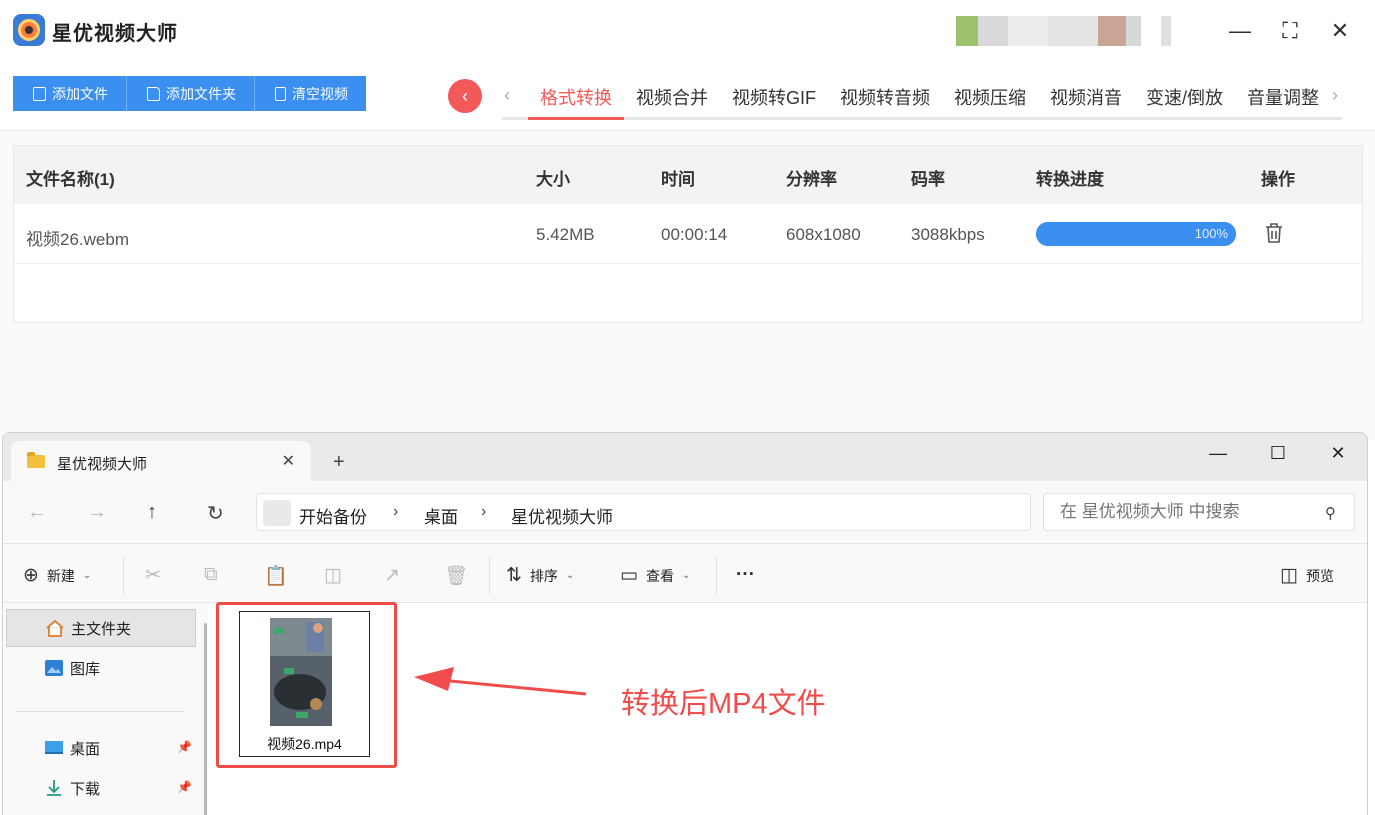 This screenshot has height=815, width=1375. What do you see at coordinates (153, 93) in the screenshot?
I see `folder-icon` at bounding box center [153, 93].